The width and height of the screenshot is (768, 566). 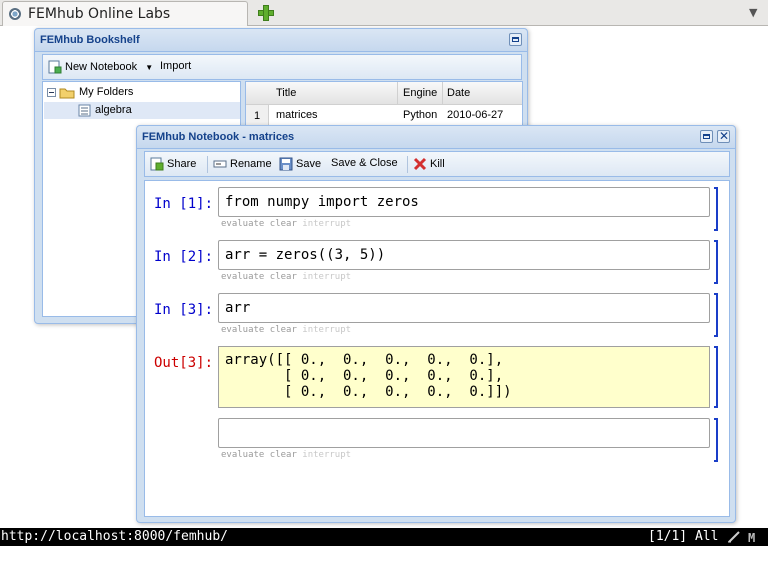 What do you see at coordinates (184, 257) in the screenshot?
I see `cell-prompt: In [2]:` at bounding box center [184, 257].